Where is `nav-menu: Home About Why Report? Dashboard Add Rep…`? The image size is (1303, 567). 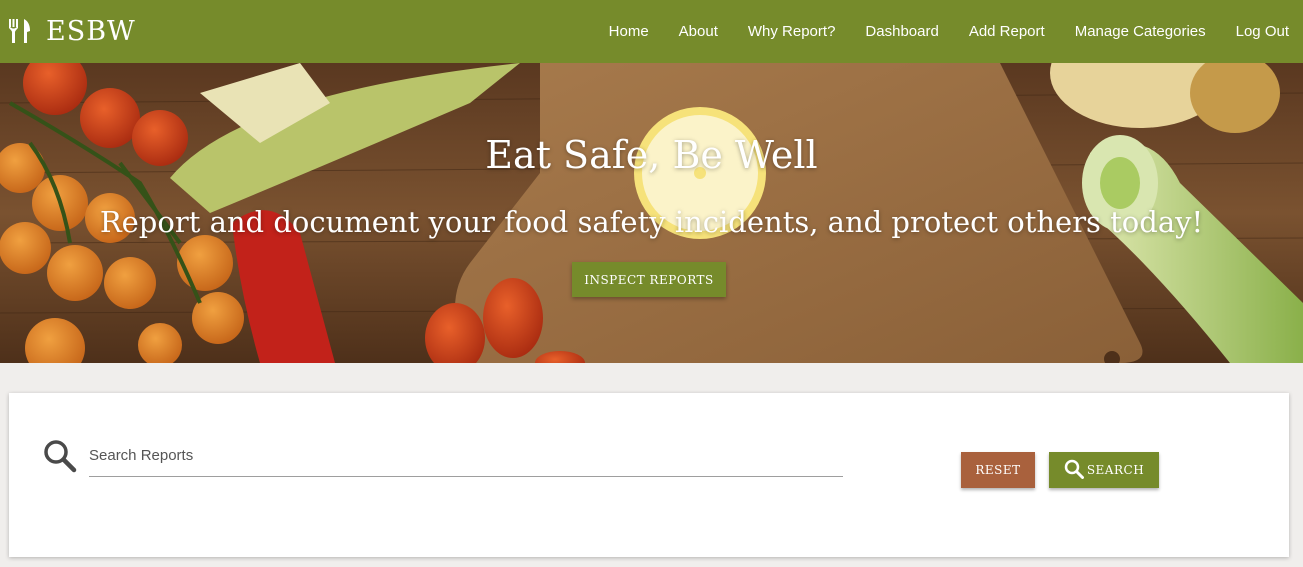
nav-menu: Home About Why Report? Dashboard Add Rep… is located at coordinates (934, 31).